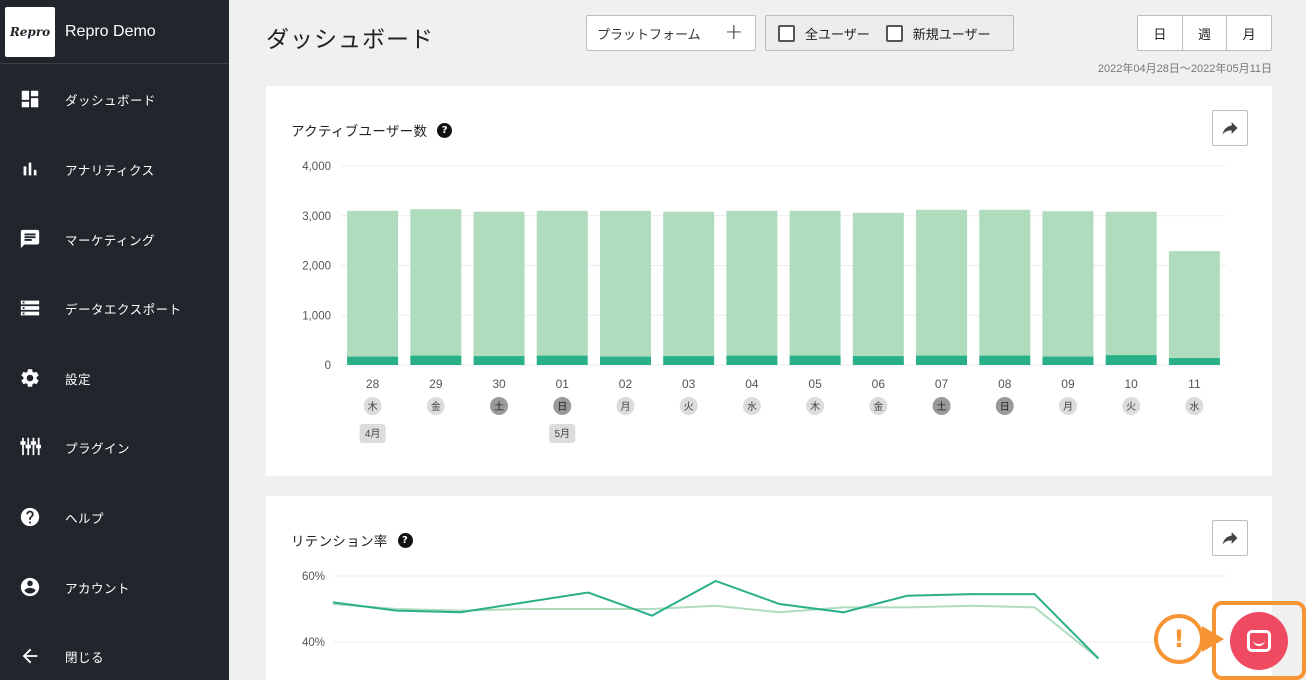  I want to click on x-tick-label: 01, so click(563, 384).